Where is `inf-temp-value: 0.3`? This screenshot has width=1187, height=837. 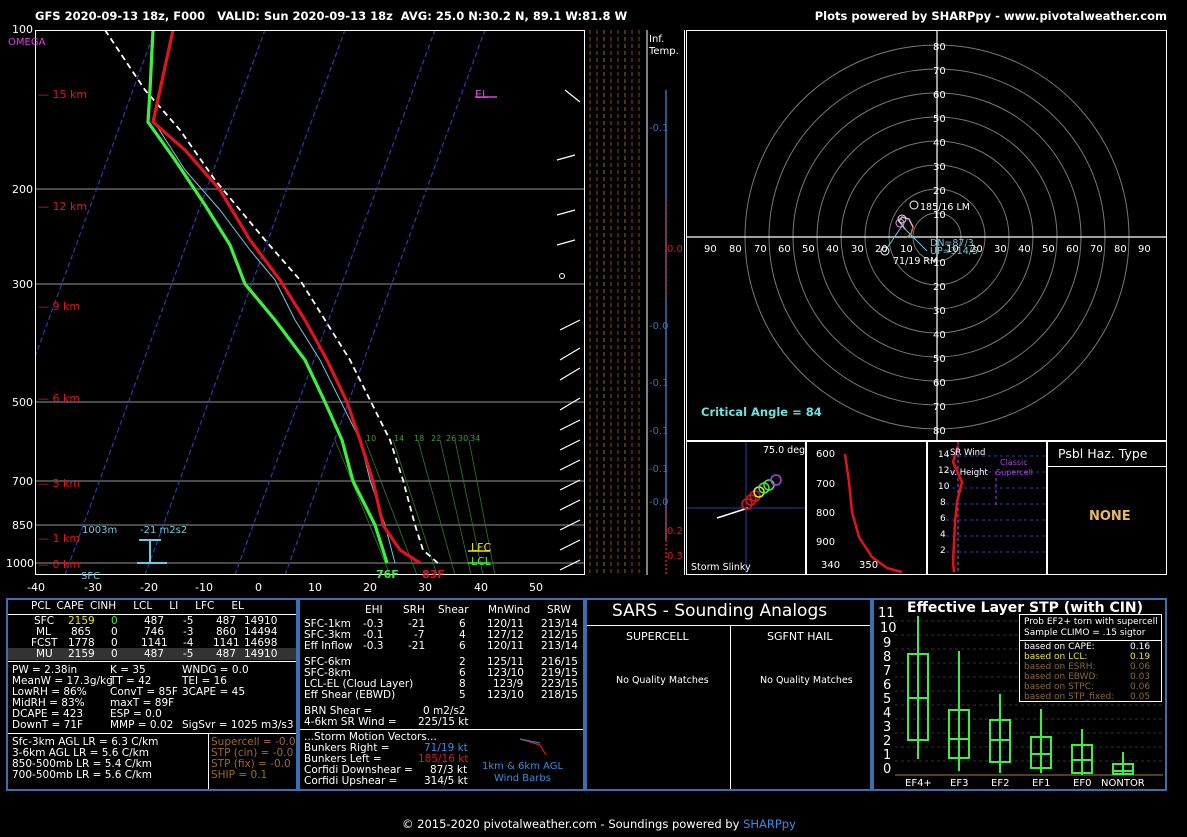
inf-temp-value: 0.3 is located at coordinates (675, 556).